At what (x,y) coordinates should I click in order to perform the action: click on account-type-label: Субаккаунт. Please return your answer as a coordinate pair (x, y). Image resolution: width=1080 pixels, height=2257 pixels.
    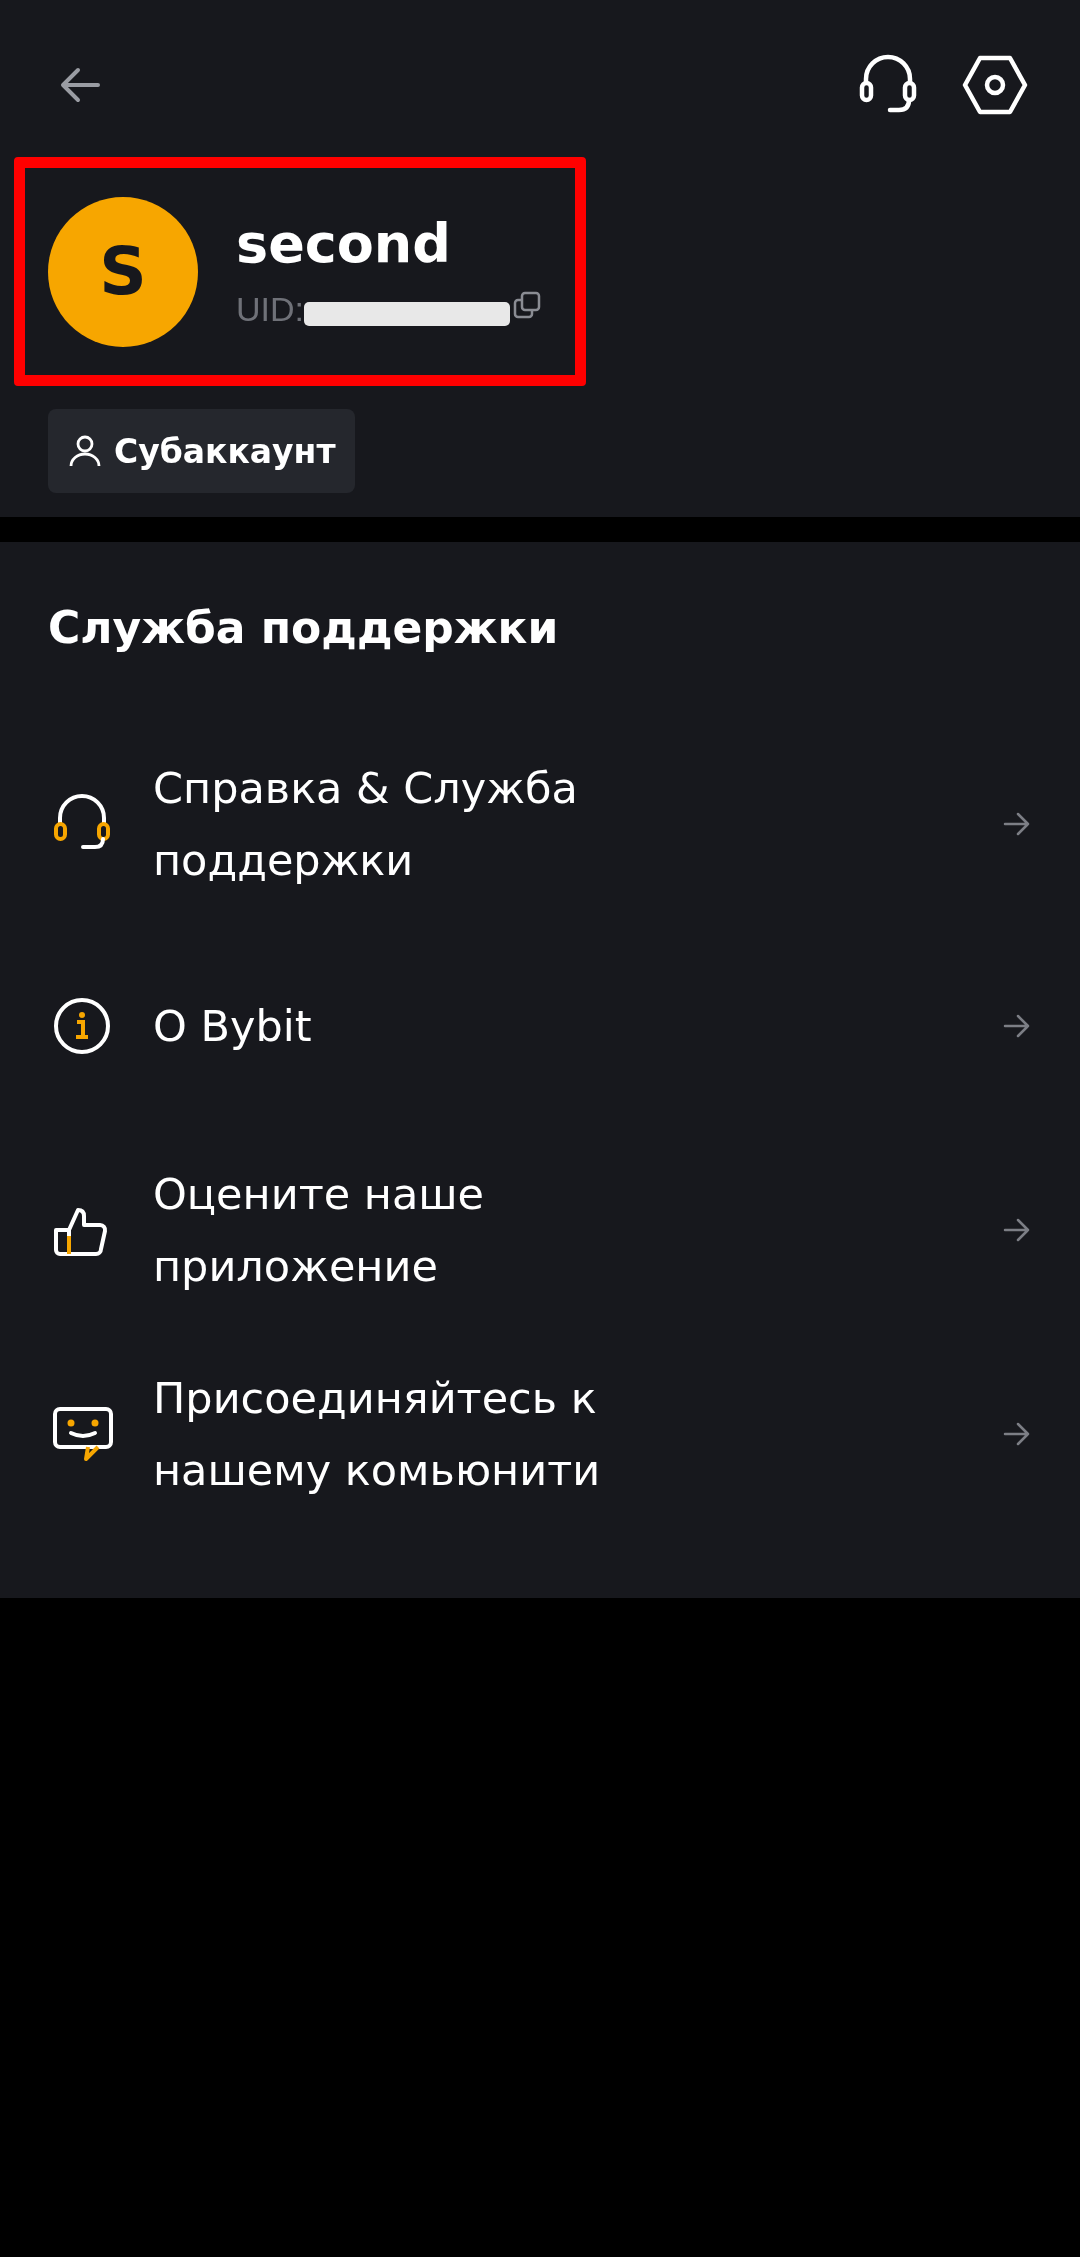
    Looking at the image, I should click on (225, 451).